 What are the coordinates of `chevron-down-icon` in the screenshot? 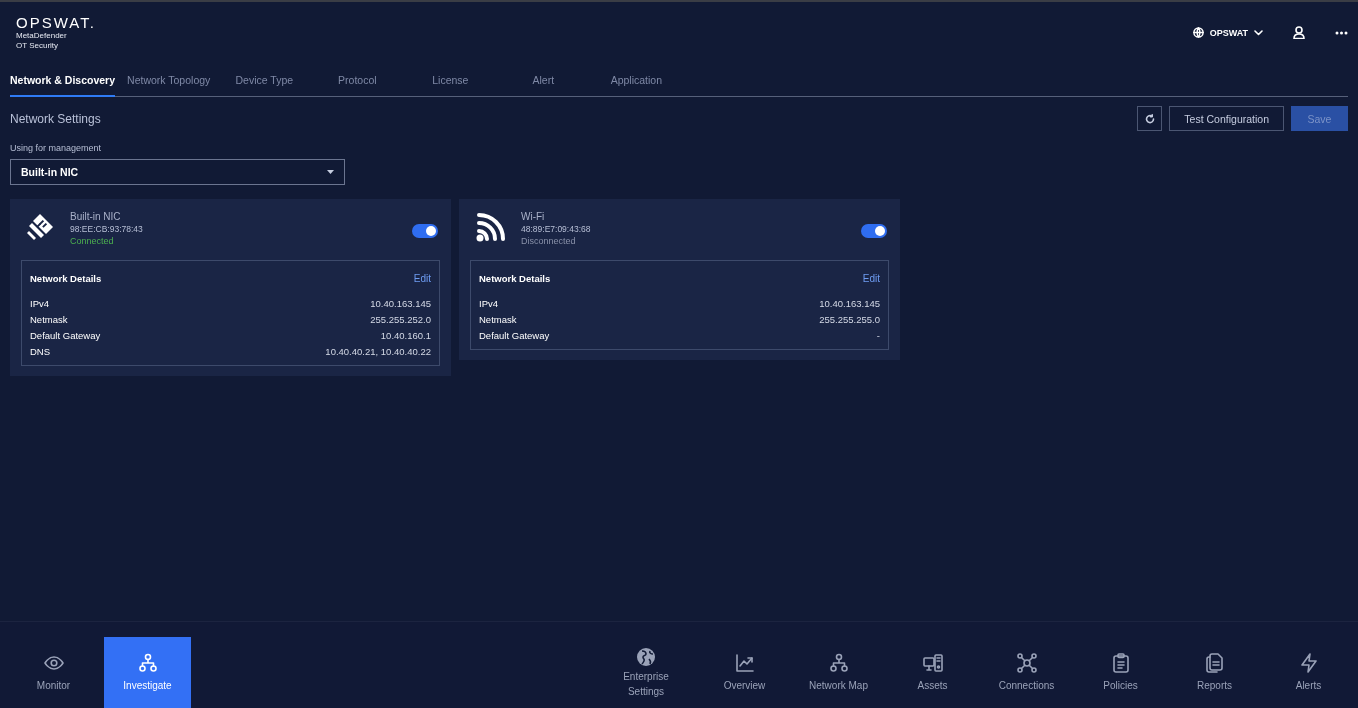 It's located at (1258, 32).